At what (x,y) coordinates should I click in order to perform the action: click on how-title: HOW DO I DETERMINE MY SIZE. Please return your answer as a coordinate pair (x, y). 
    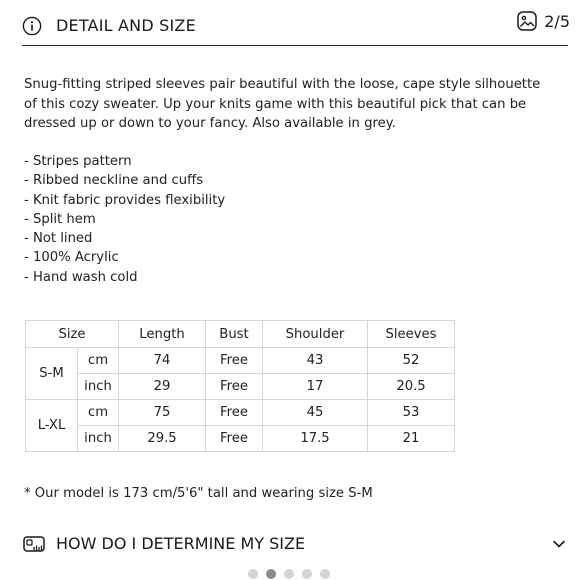
    Looking at the image, I should click on (181, 543).